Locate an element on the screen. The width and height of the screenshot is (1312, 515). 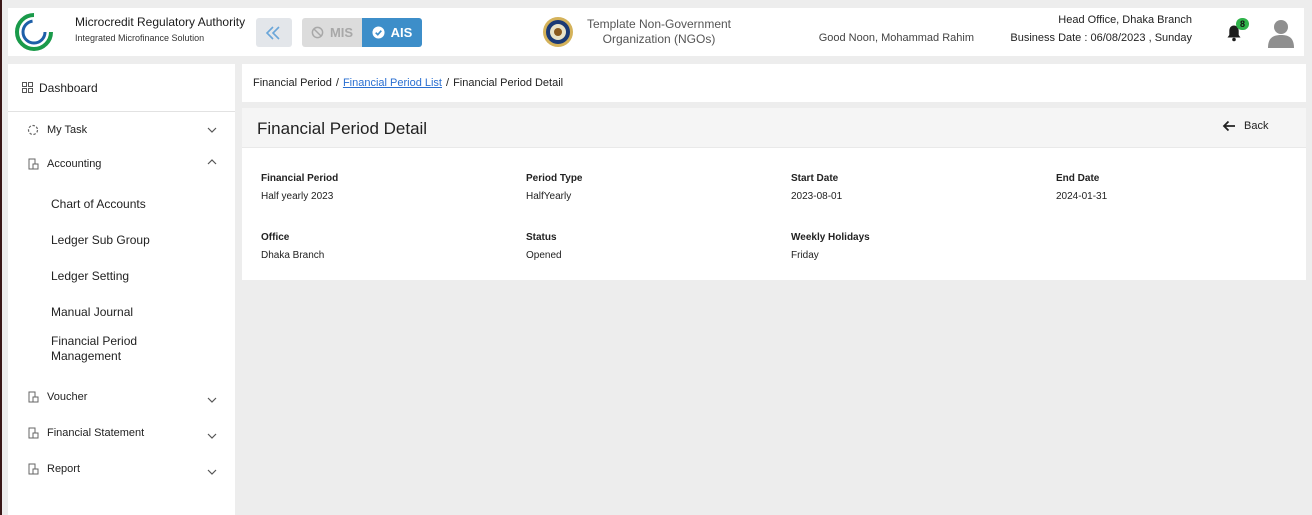
back-label: Back is located at coordinates (1256, 126).